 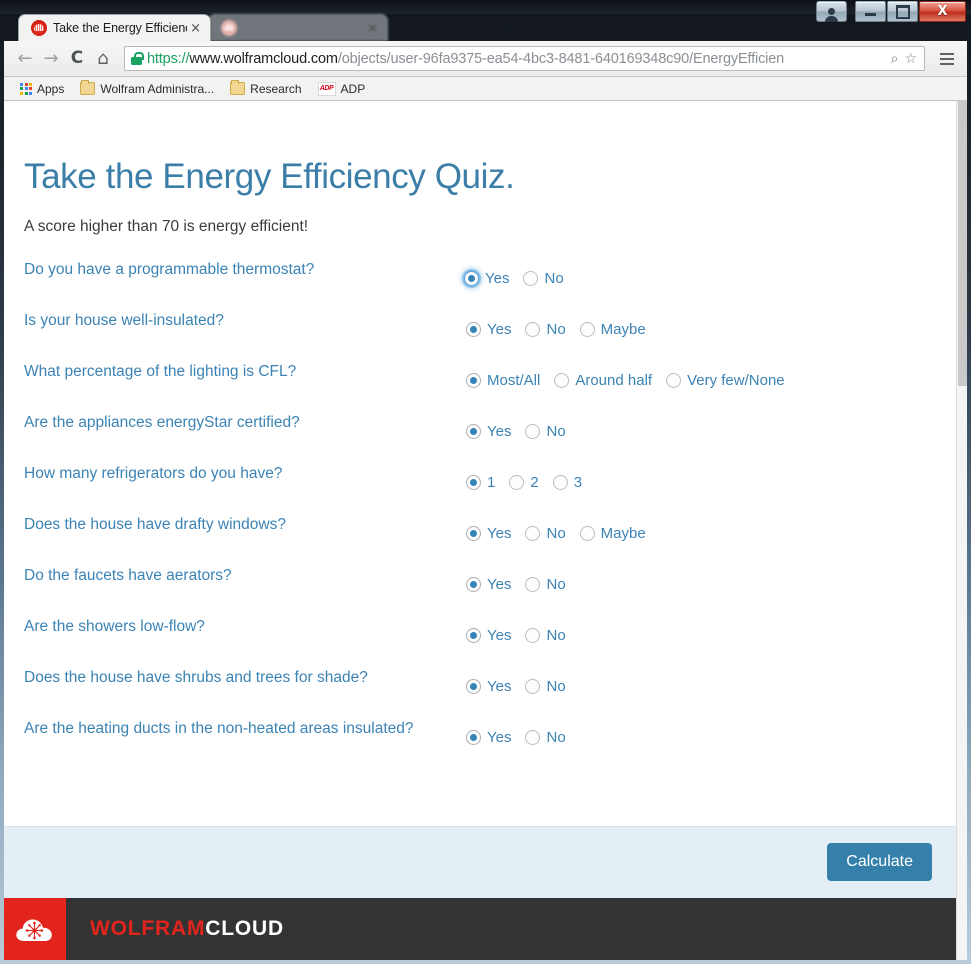 I want to click on radio-label: Most/All, so click(x=514, y=380).